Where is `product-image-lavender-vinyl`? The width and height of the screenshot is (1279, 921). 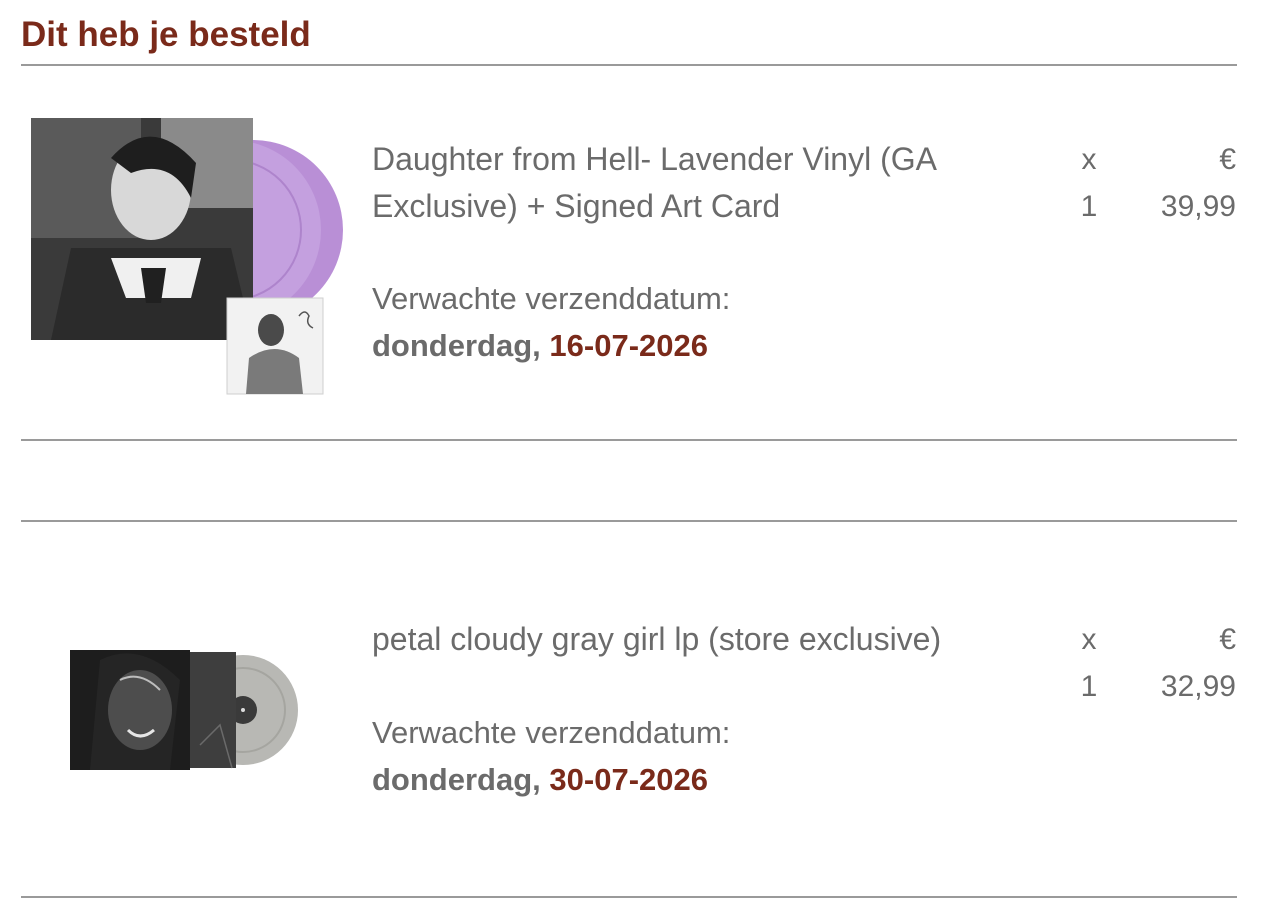 product-image-lavender-vinyl is located at coordinates (187, 257).